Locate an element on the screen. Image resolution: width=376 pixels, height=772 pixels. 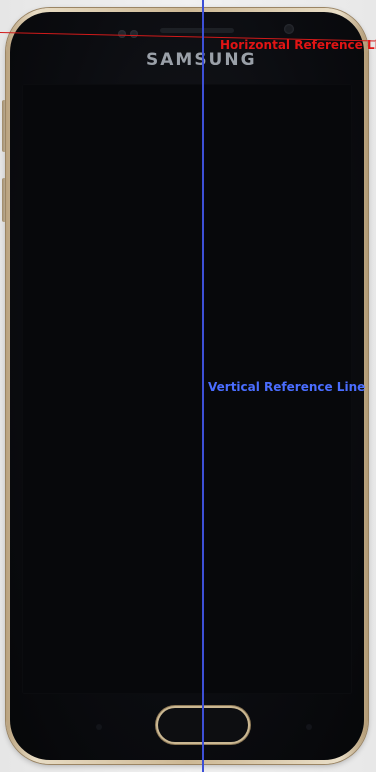
front-camera-icon is located at coordinates (289, 29).